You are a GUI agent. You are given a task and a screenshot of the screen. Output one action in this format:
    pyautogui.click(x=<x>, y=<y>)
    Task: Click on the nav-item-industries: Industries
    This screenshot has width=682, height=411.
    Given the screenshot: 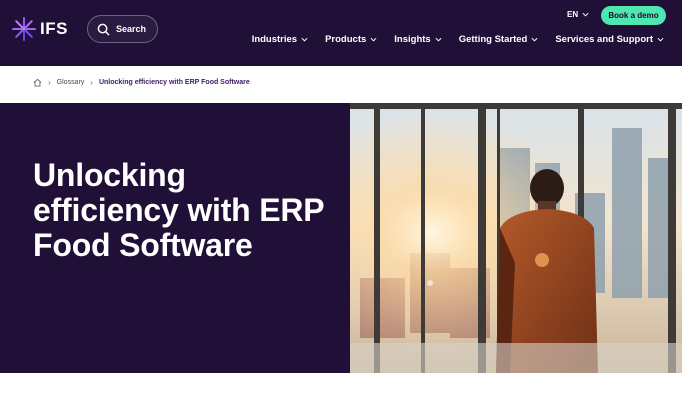 What is the action you would take?
    pyautogui.click(x=280, y=39)
    